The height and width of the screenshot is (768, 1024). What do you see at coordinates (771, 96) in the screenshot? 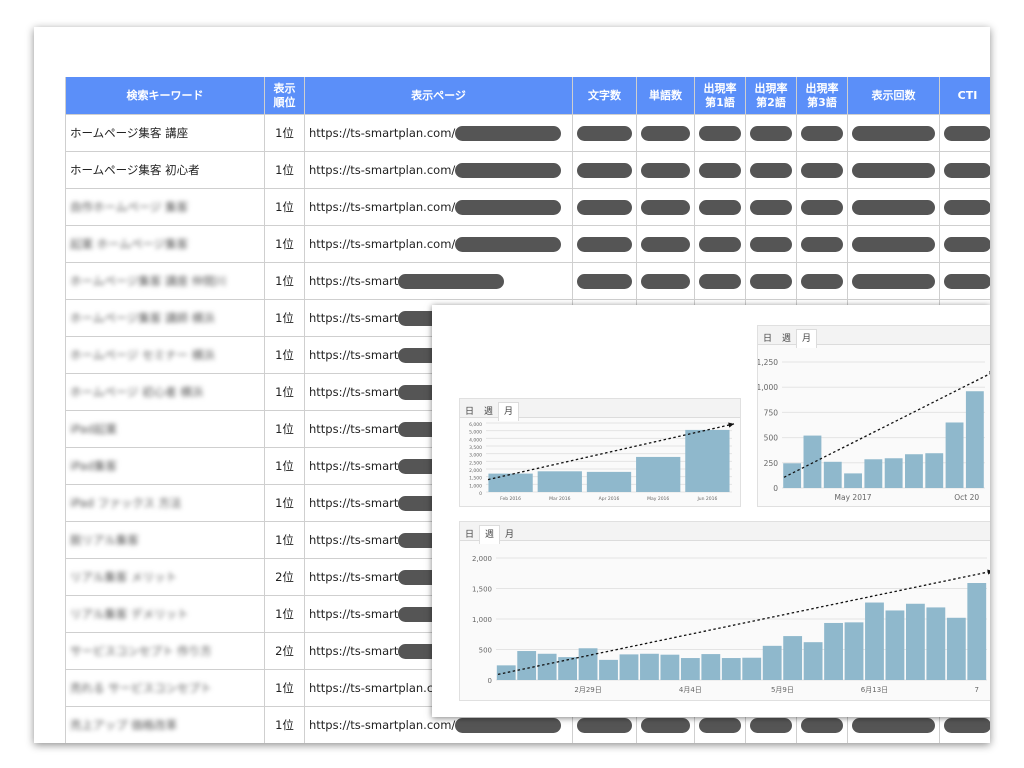
I see `header-freq2: 出現率 第2語` at bounding box center [771, 96].